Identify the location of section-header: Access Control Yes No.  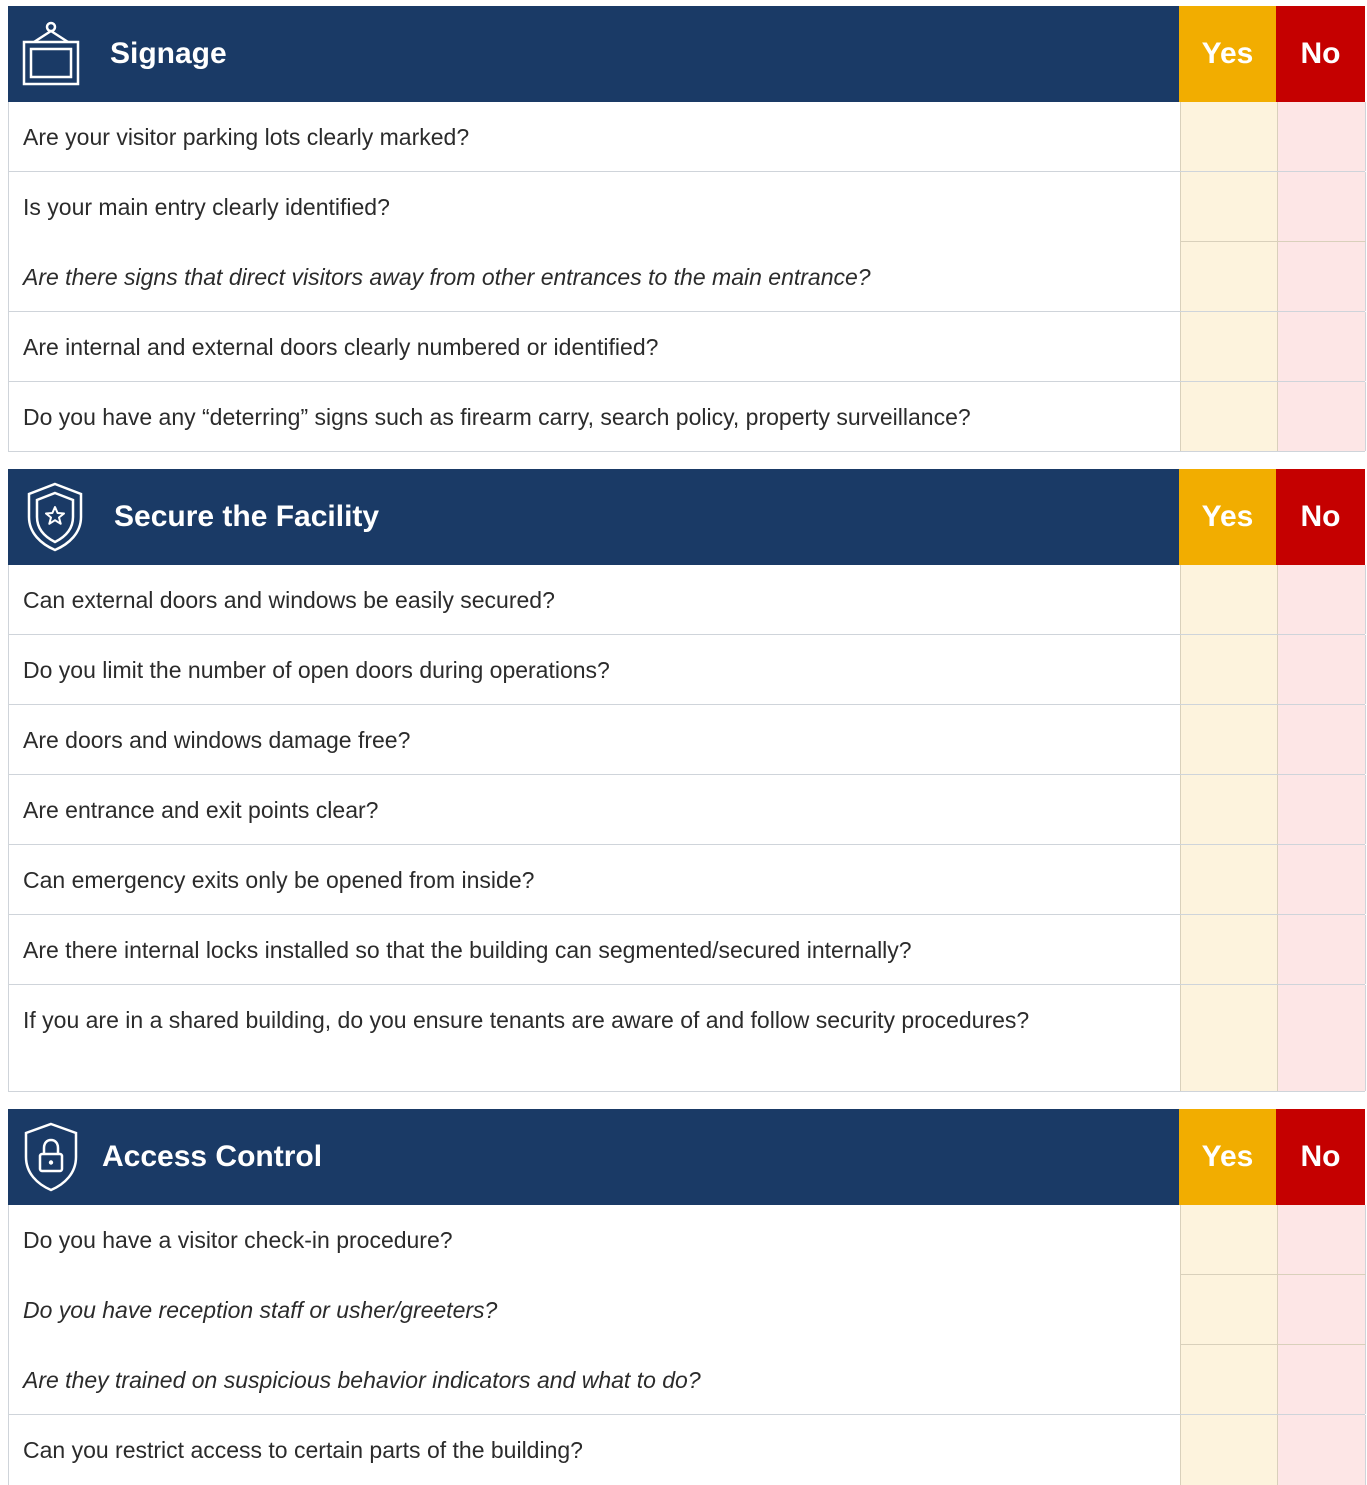
(686, 1157).